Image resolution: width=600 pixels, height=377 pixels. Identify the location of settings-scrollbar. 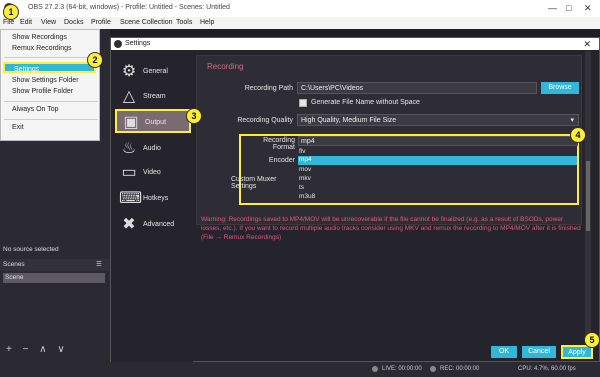
(588, 196).